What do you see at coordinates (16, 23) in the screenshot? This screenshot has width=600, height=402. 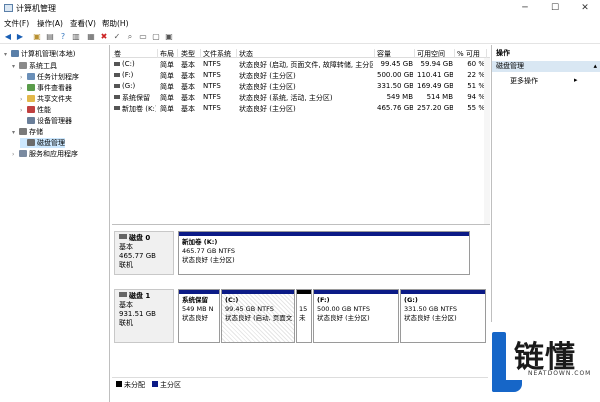 I see `menu-file: 文件(F)` at bounding box center [16, 23].